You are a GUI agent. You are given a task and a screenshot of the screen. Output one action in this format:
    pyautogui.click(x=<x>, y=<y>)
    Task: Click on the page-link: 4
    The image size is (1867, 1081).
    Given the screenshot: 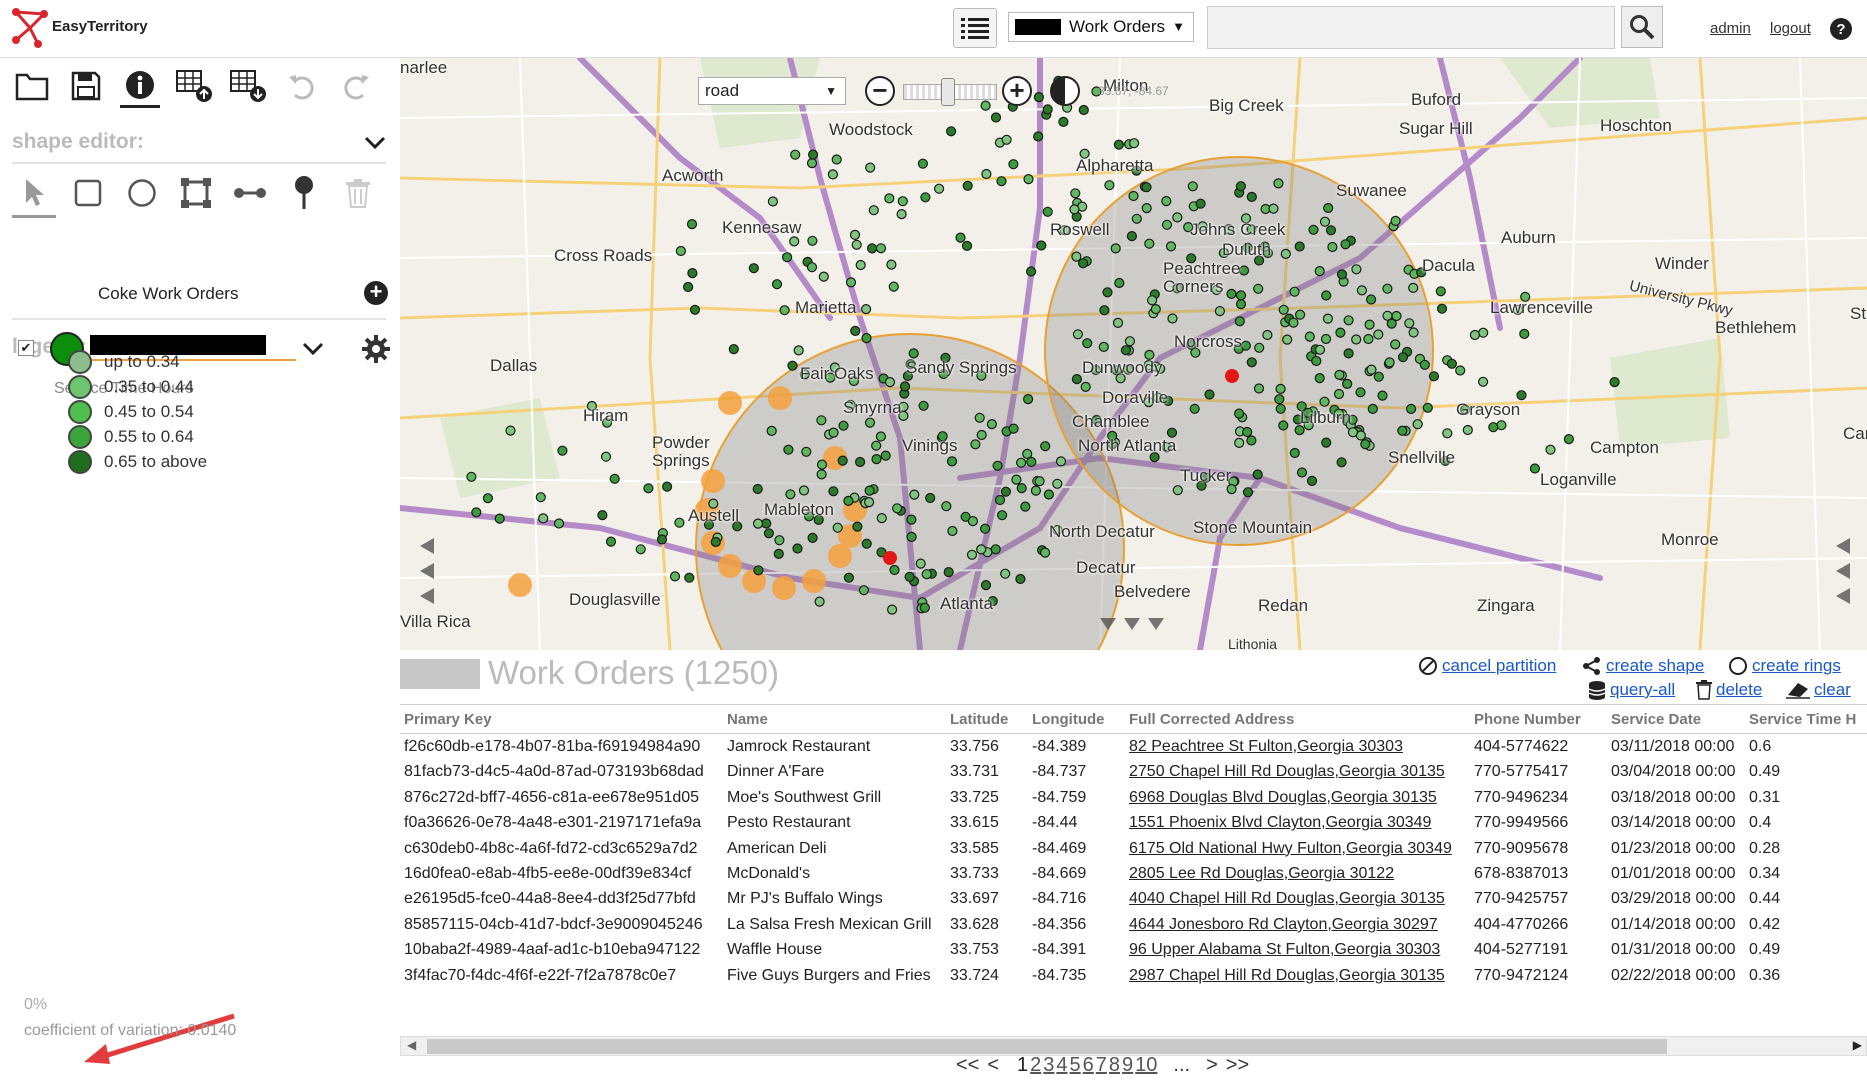 What is the action you would take?
    pyautogui.click(x=1061, y=1065)
    